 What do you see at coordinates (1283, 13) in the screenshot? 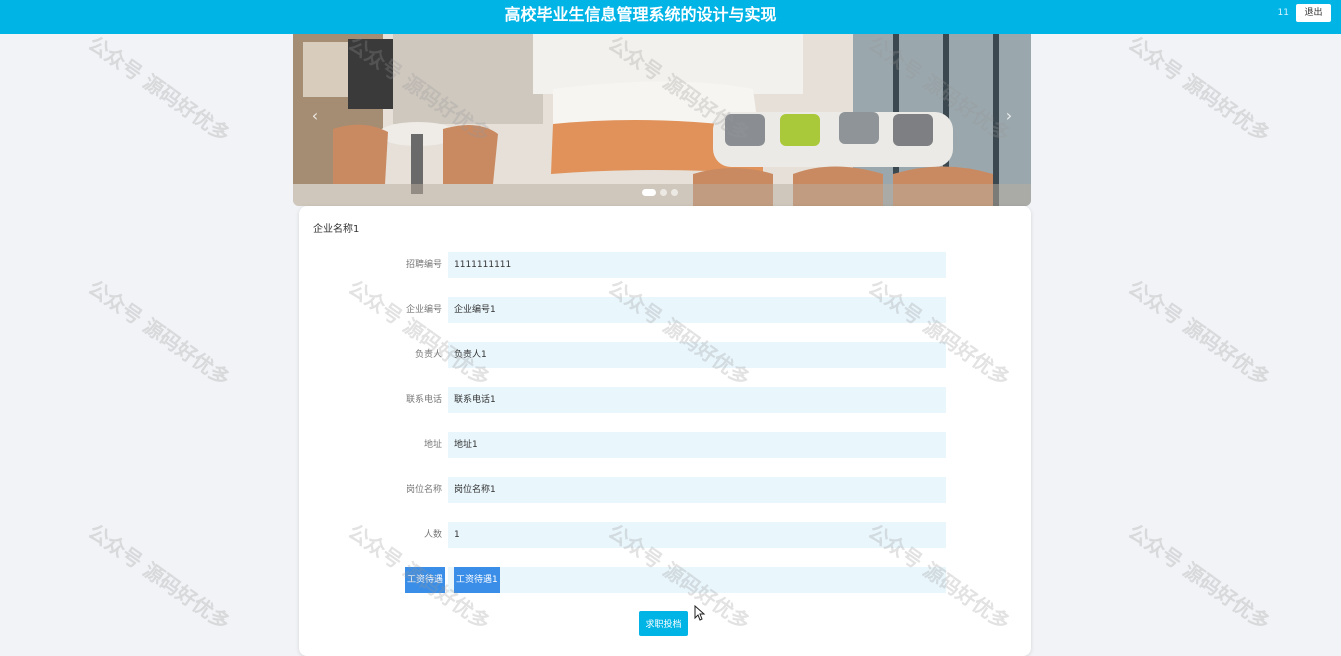
I see `user-name: 11` at bounding box center [1283, 13].